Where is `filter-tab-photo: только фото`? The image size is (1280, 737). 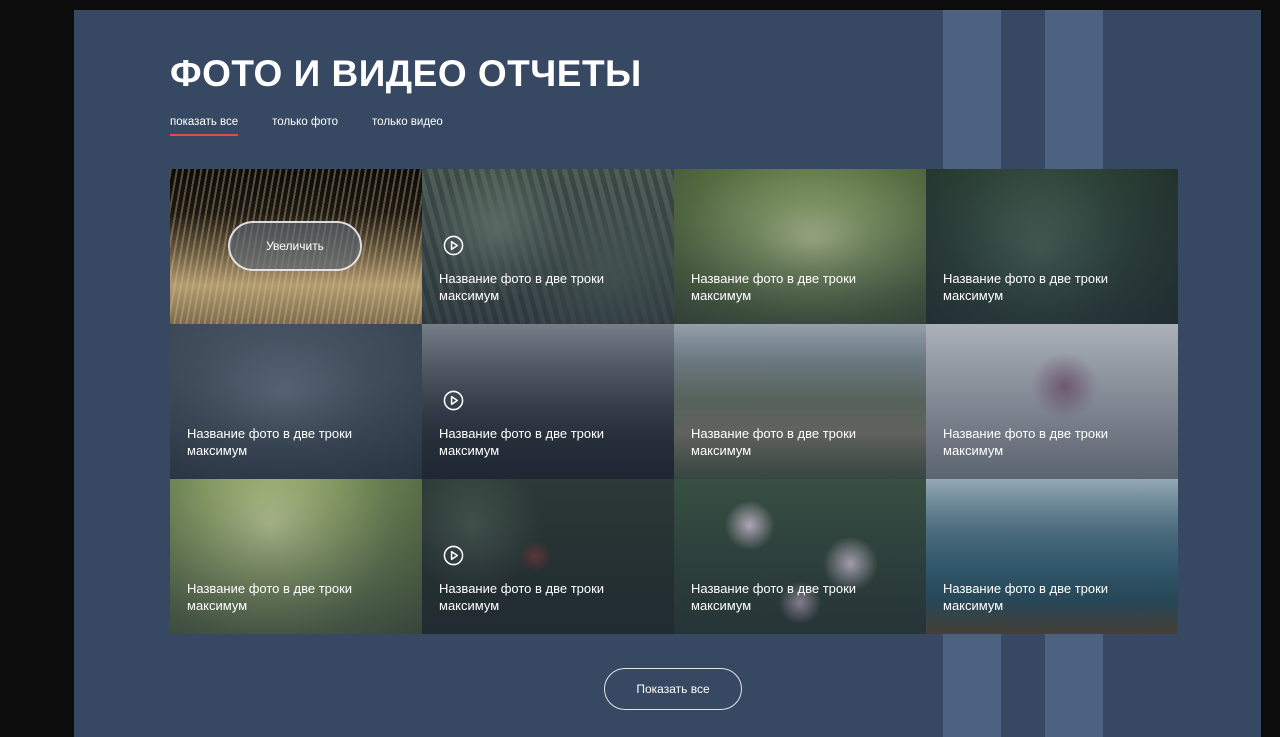
filter-tab-photo: только фото is located at coordinates (305, 126).